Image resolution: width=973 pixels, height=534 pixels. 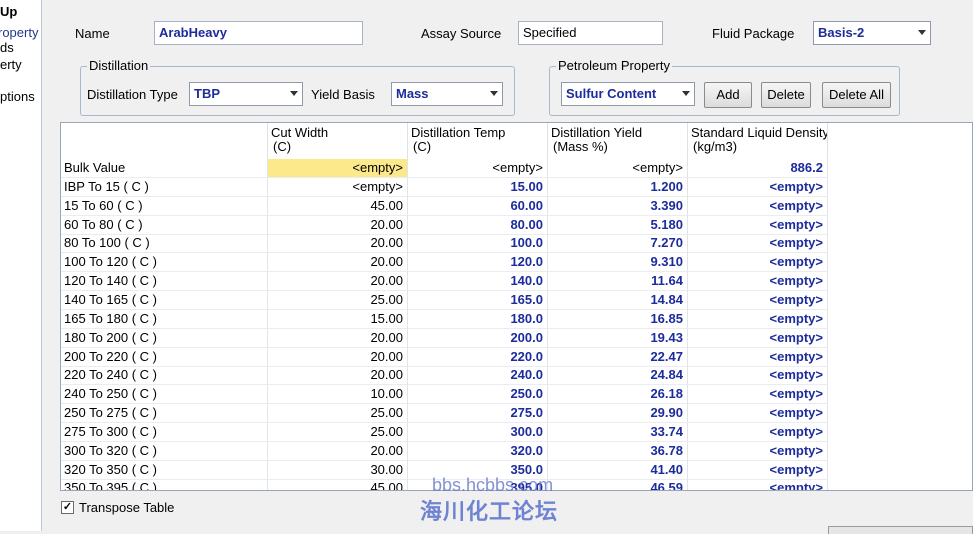 I want to click on distillation-yield-cell: 16.85, so click(x=618, y=319).